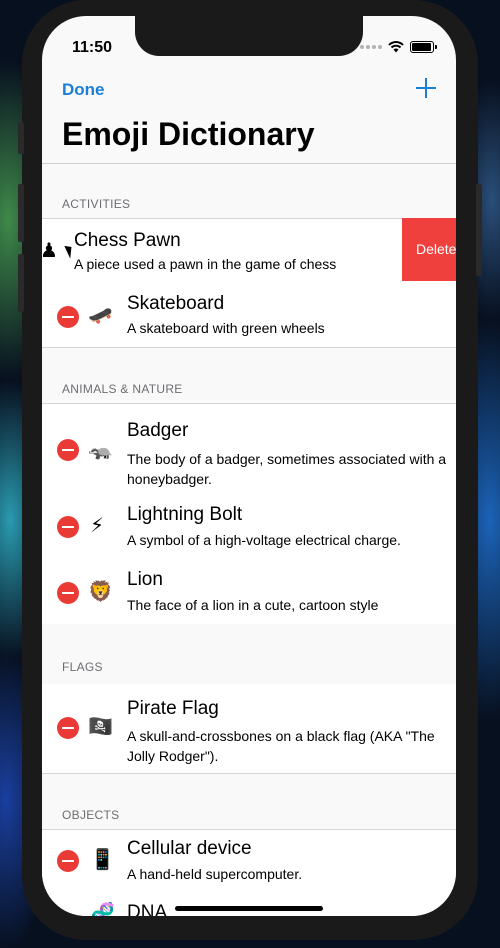 The width and height of the screenshot is (500, 948). What do you see at coordinates (185, 514) in the screenshot?
I see `row-title: Lightning Bolt` at bounding box center [185, 514].